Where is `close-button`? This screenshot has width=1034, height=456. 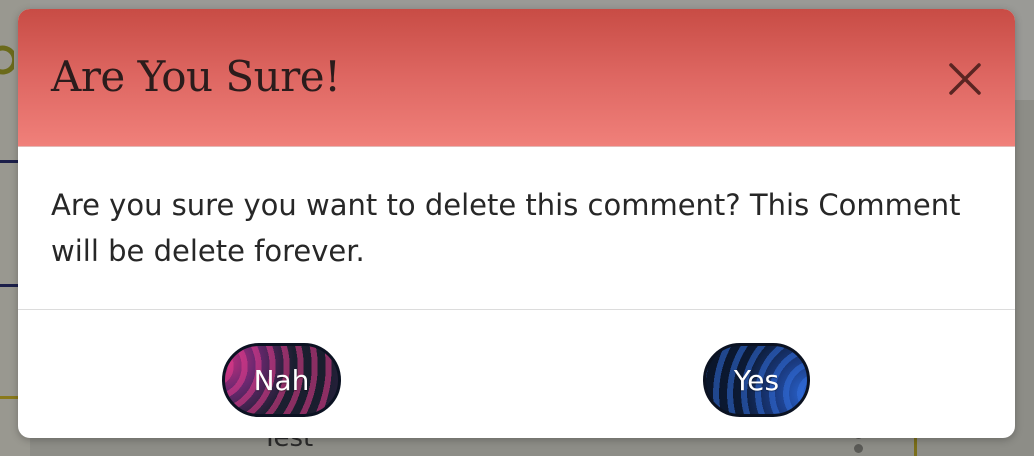
close-button is located at coordinates (965, 79).